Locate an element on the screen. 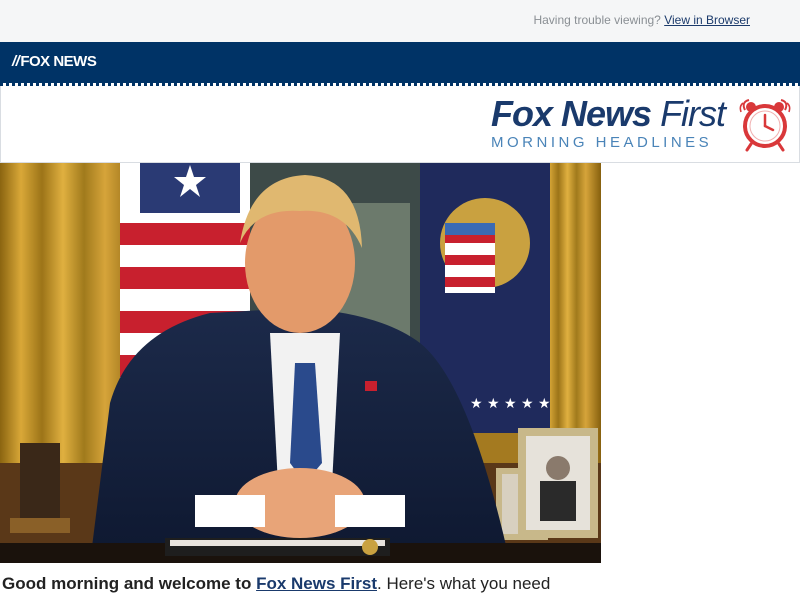  newsletter-subtitle: MORNING HEADLINES is located at coordinates (602, 142).